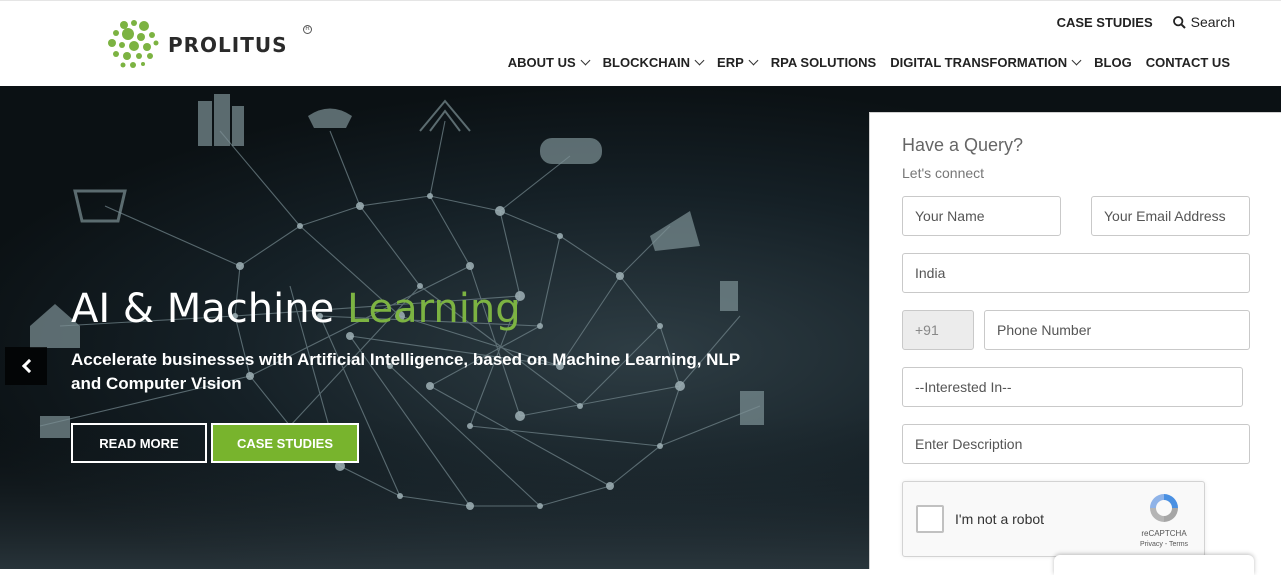  I want to click on name-field: Your Name, so click(981, 216).